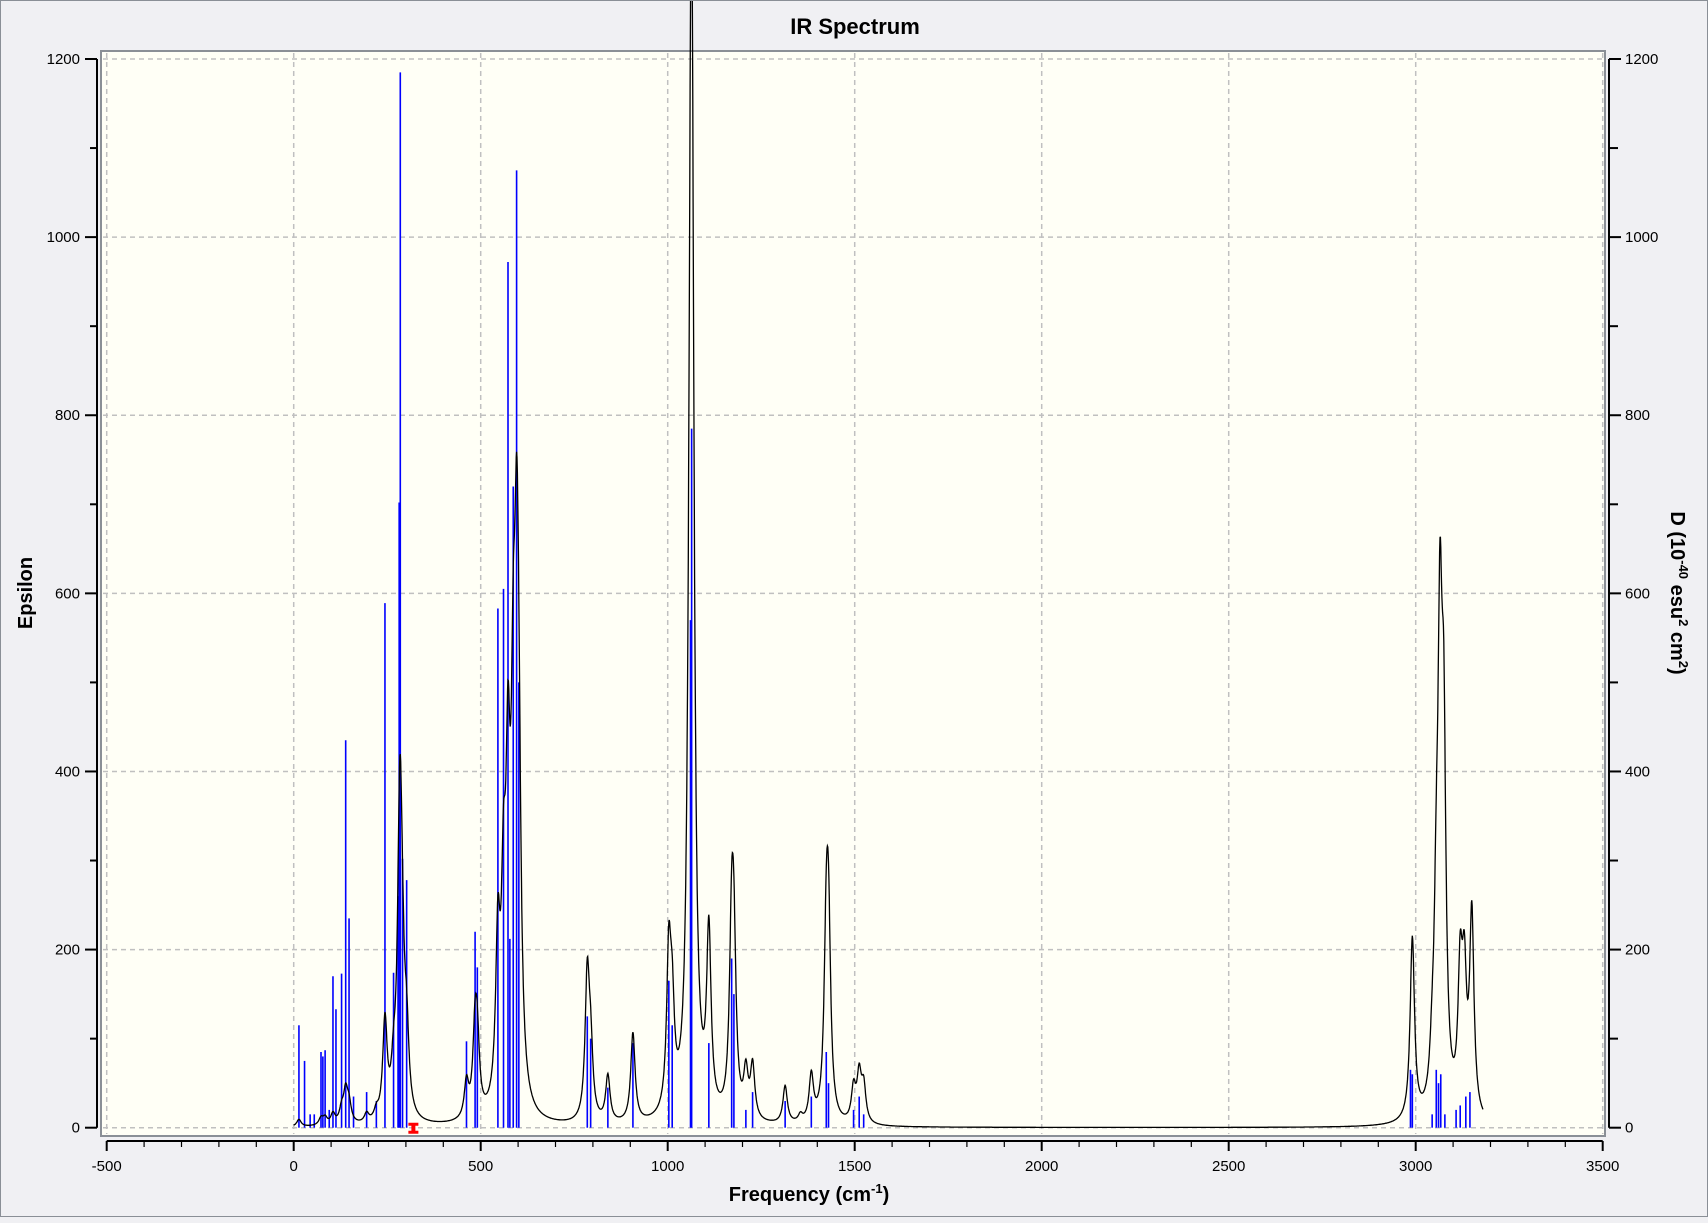 Image resolution: width=1708 pixels, height=1223 pixels. What do you see at coordinates (480, 1166) in the screenshot?
I see `x-tick-label: 500` at bounding box center [480, 1166].